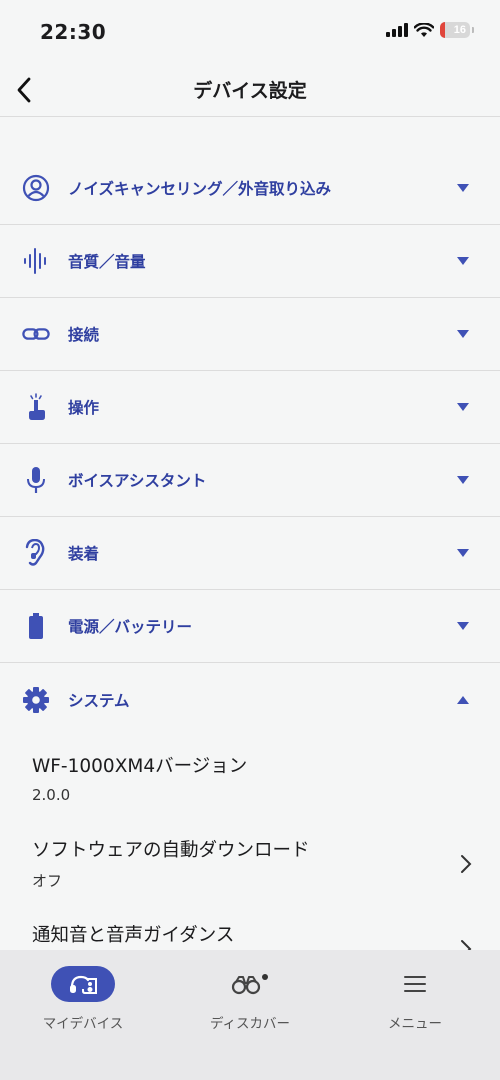 Image resolution: width=500 pixels, height=1080 pixels. Describe the element at coordinates (250, 984) in the screenshot. I see `binoculars-icon` at that location.